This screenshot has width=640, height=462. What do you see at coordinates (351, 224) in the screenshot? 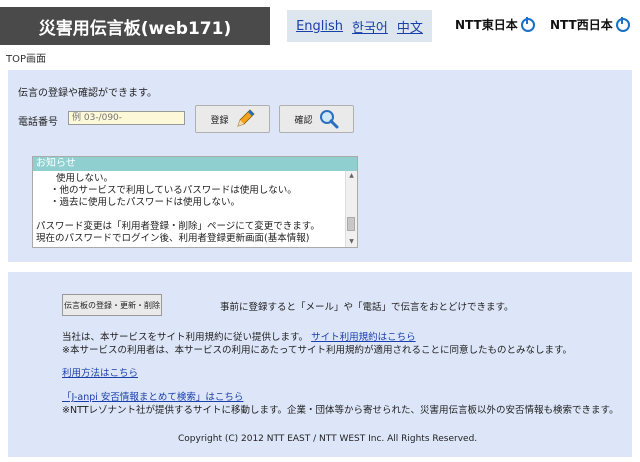
I see `scroll-thumb` at bounding box center [351, 224].